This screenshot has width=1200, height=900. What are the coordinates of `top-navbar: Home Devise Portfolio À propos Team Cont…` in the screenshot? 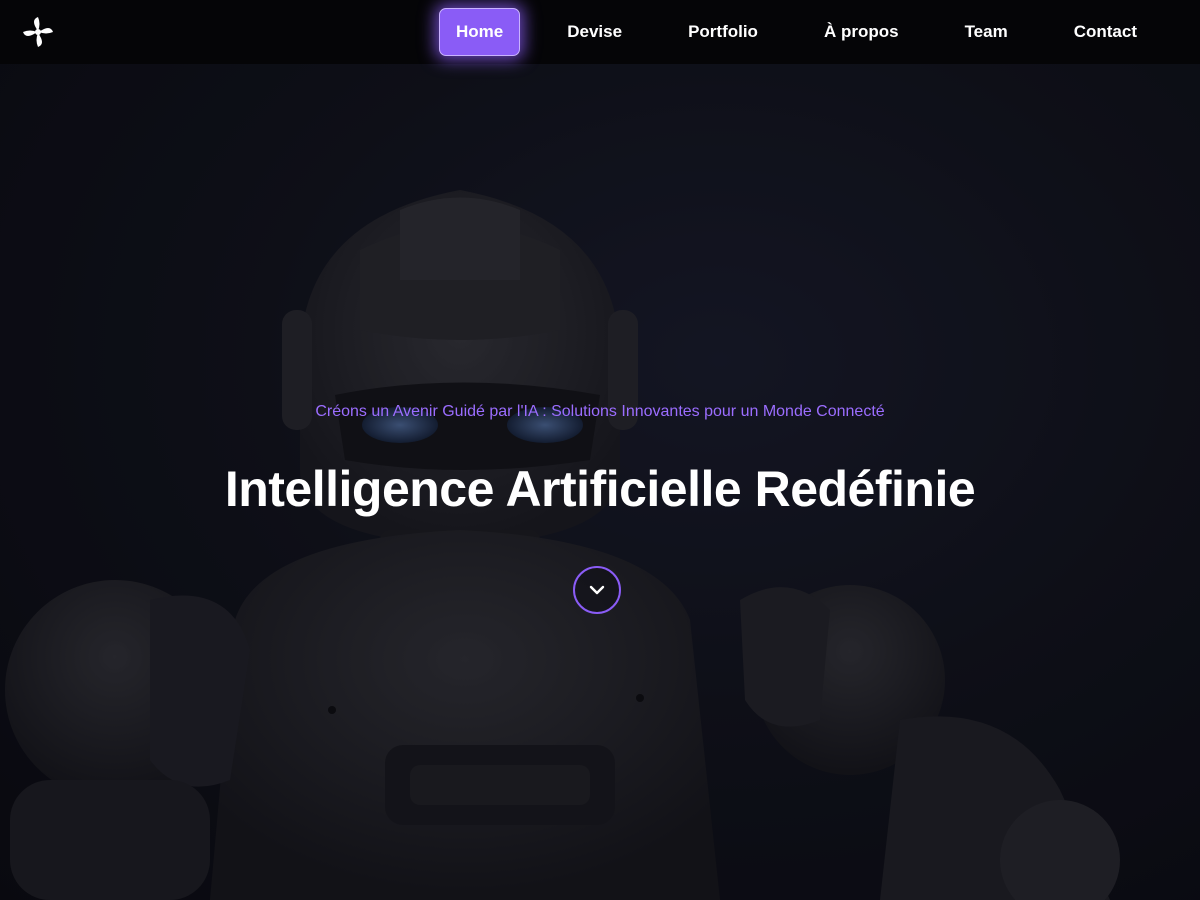 It's located at (600, 32).